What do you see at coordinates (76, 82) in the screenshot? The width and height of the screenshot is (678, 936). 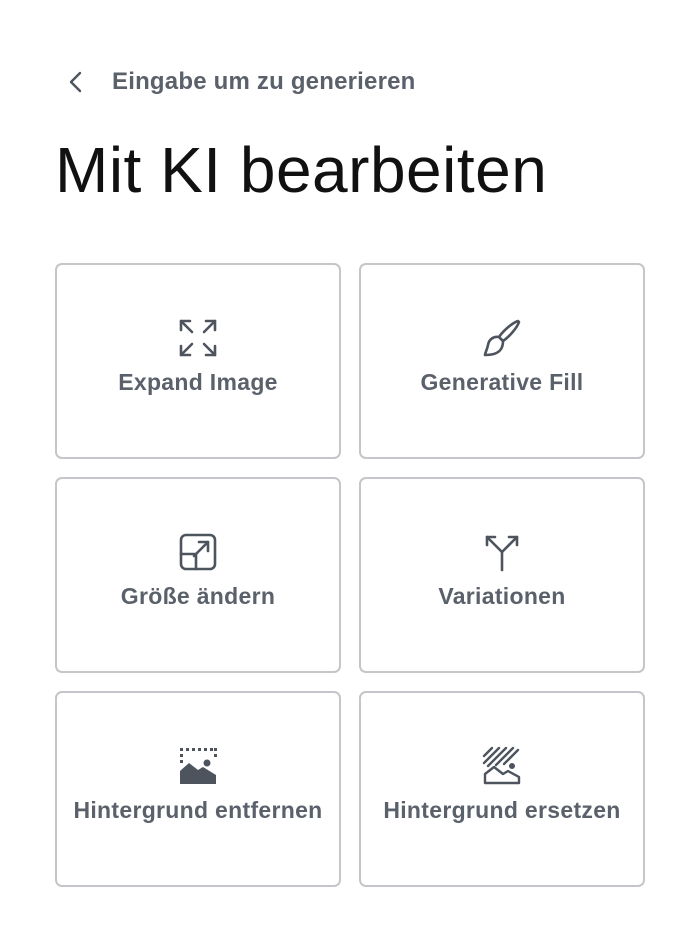 I see `chevron-left-icon` at bounding box center [76, 82].